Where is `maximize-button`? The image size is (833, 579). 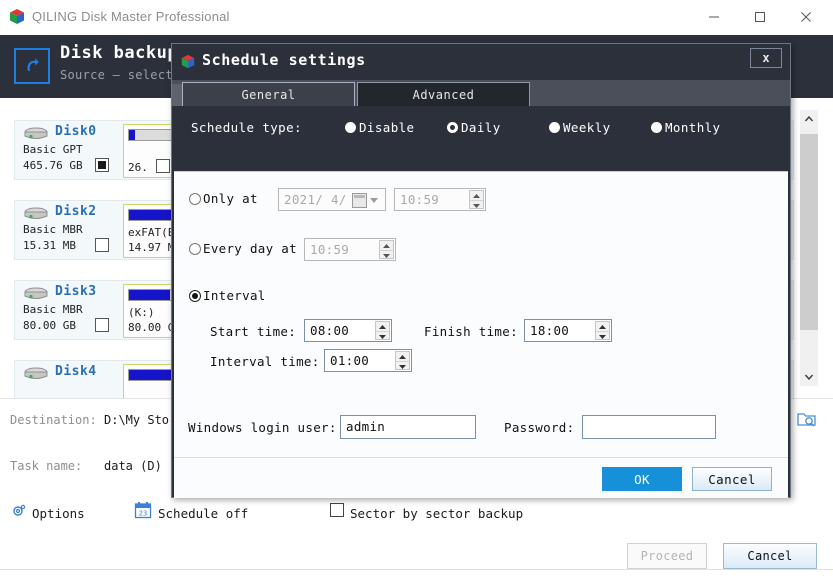 maximize-button is located at coordinates (760, 17).